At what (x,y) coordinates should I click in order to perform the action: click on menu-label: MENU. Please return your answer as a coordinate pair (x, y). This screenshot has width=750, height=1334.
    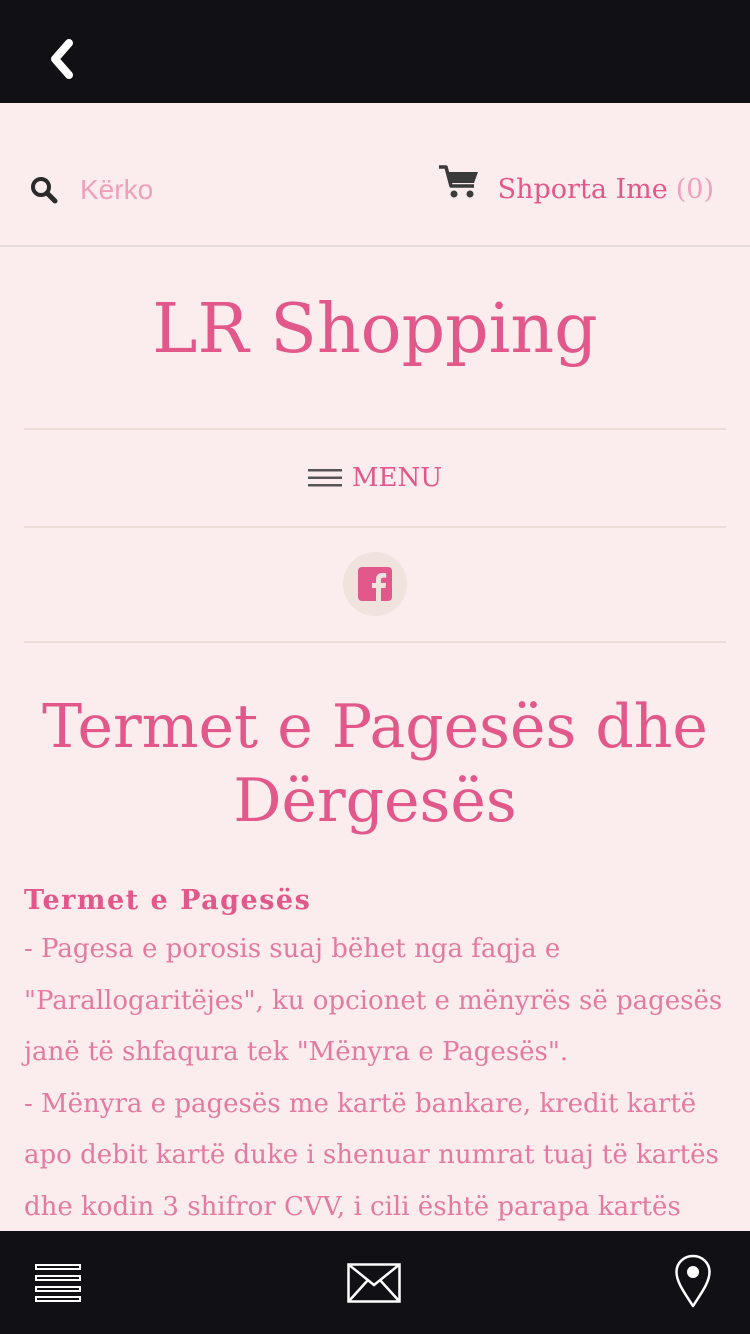
    Looking at the image, I should click on (397, 478).